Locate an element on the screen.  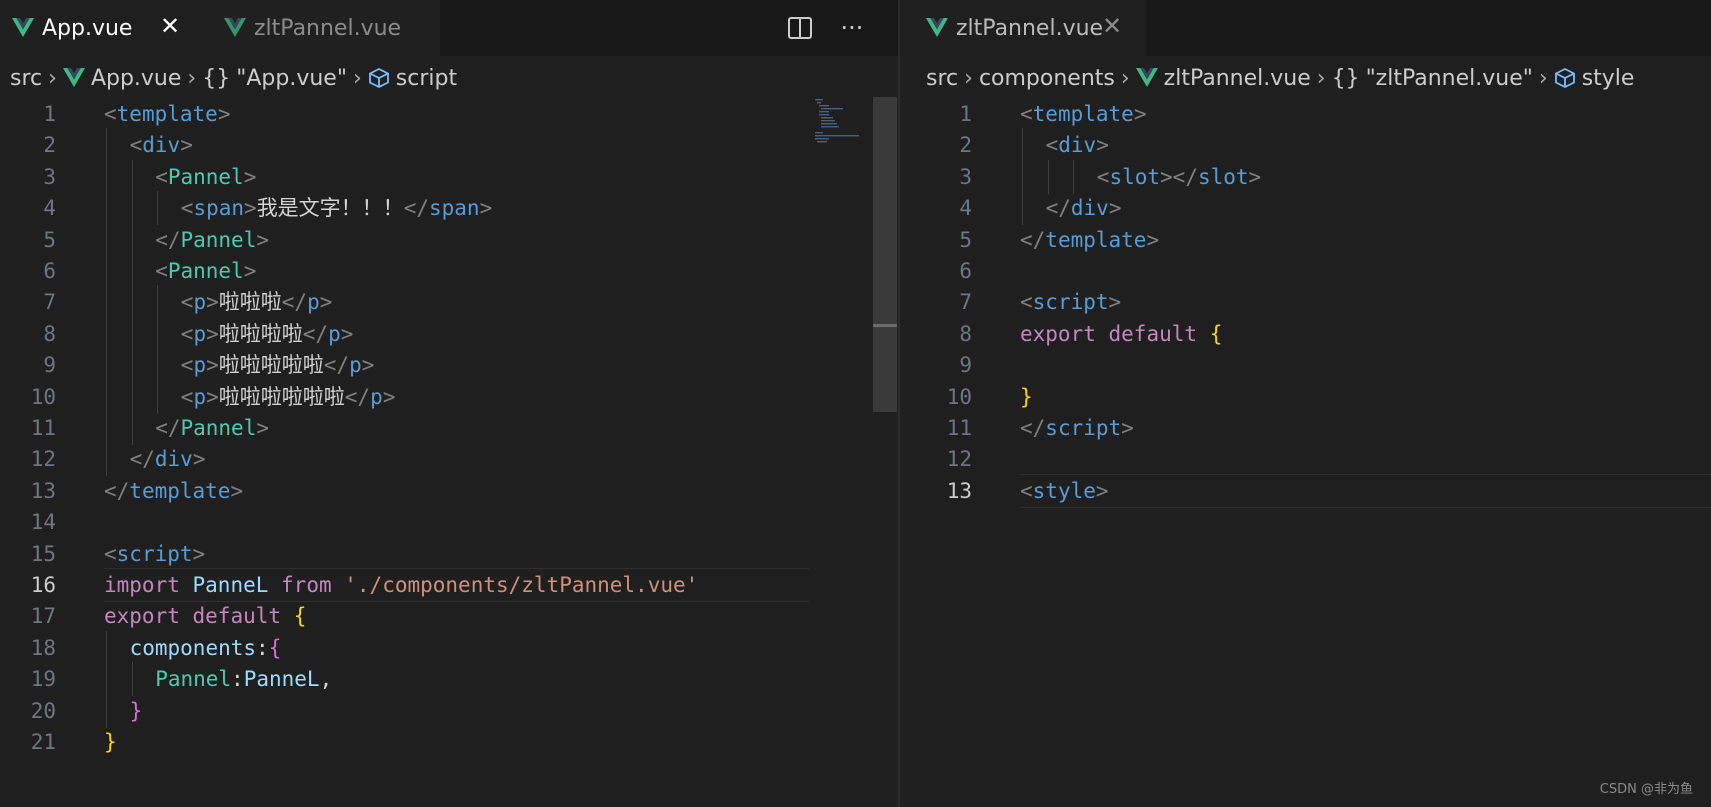
line-number: 13 is located at coordinates (959, 490).